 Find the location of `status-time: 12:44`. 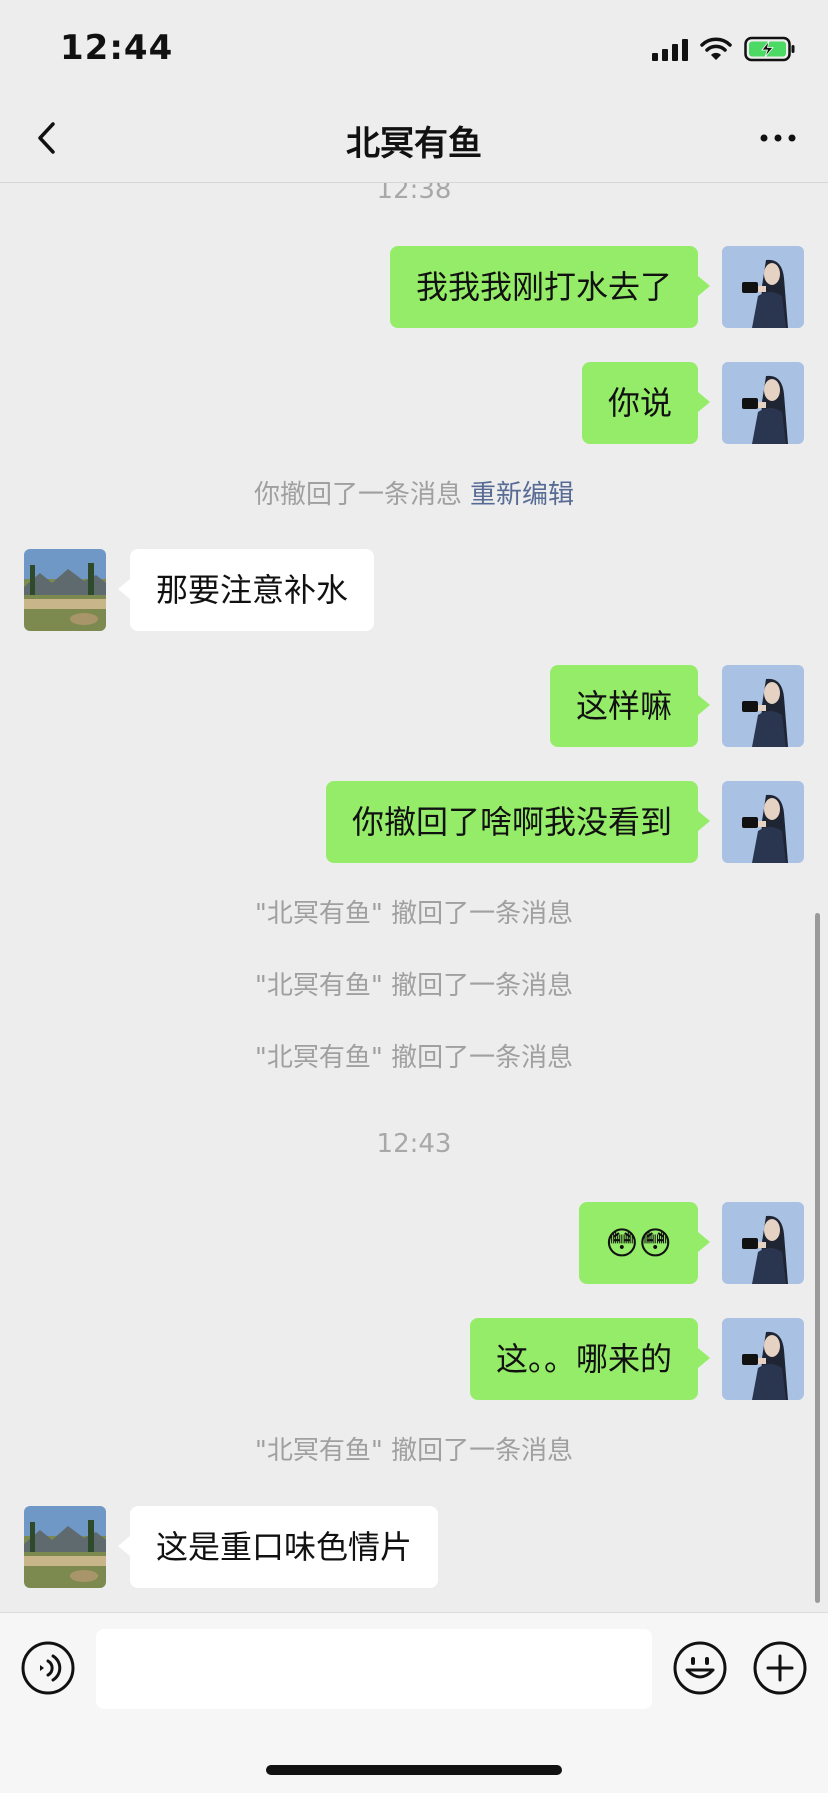

status-time: 12:44 is located at coordinates (117, 48).